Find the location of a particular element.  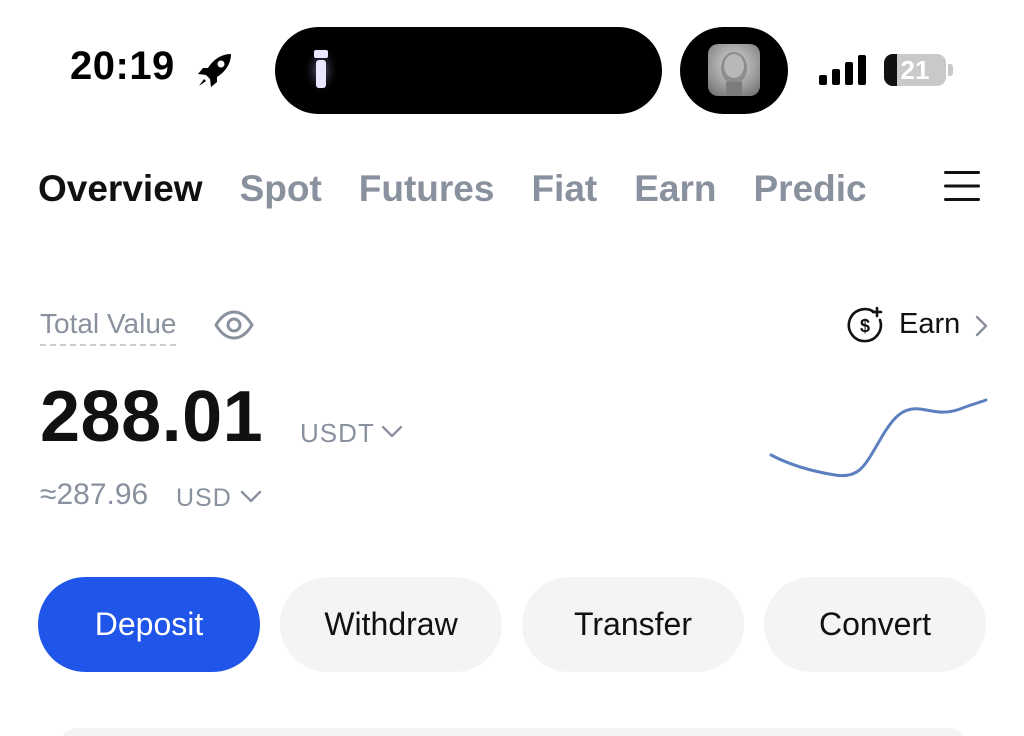

chevron-right-icon is located at coordinates (981, 326).